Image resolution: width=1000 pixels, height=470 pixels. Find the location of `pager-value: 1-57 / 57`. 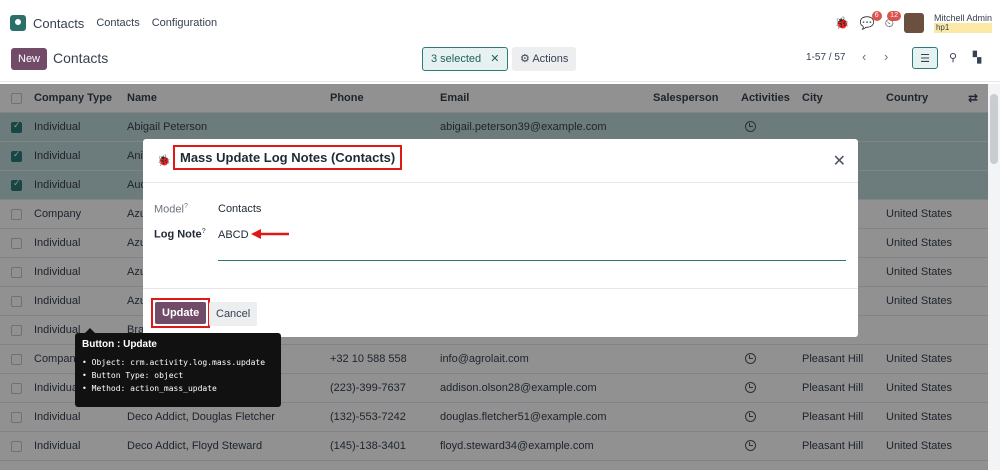

pager-value: 1-57 / 57 is located at coordinates (825, 57).